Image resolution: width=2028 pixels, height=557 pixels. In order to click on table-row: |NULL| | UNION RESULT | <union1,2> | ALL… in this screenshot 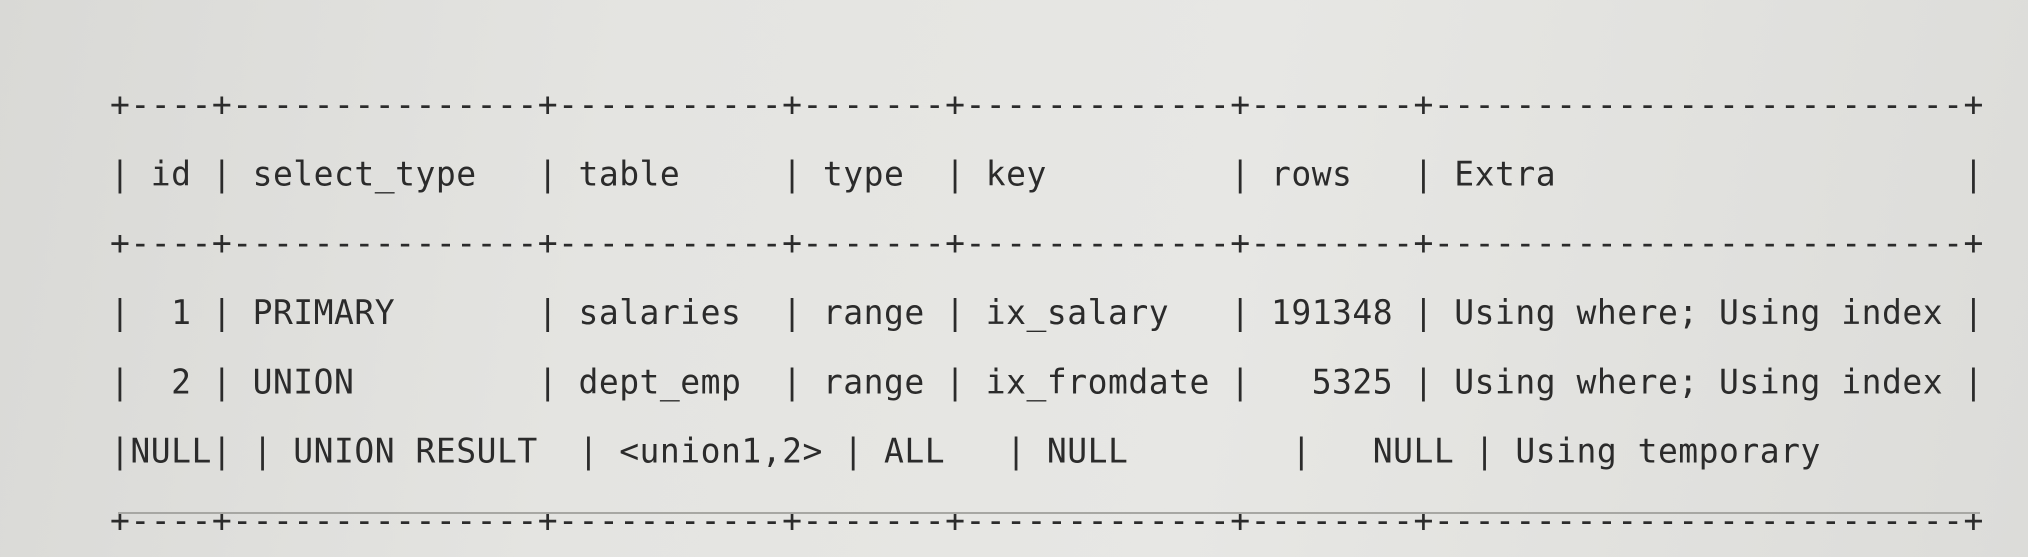, I will do `click(1069, 451)`.